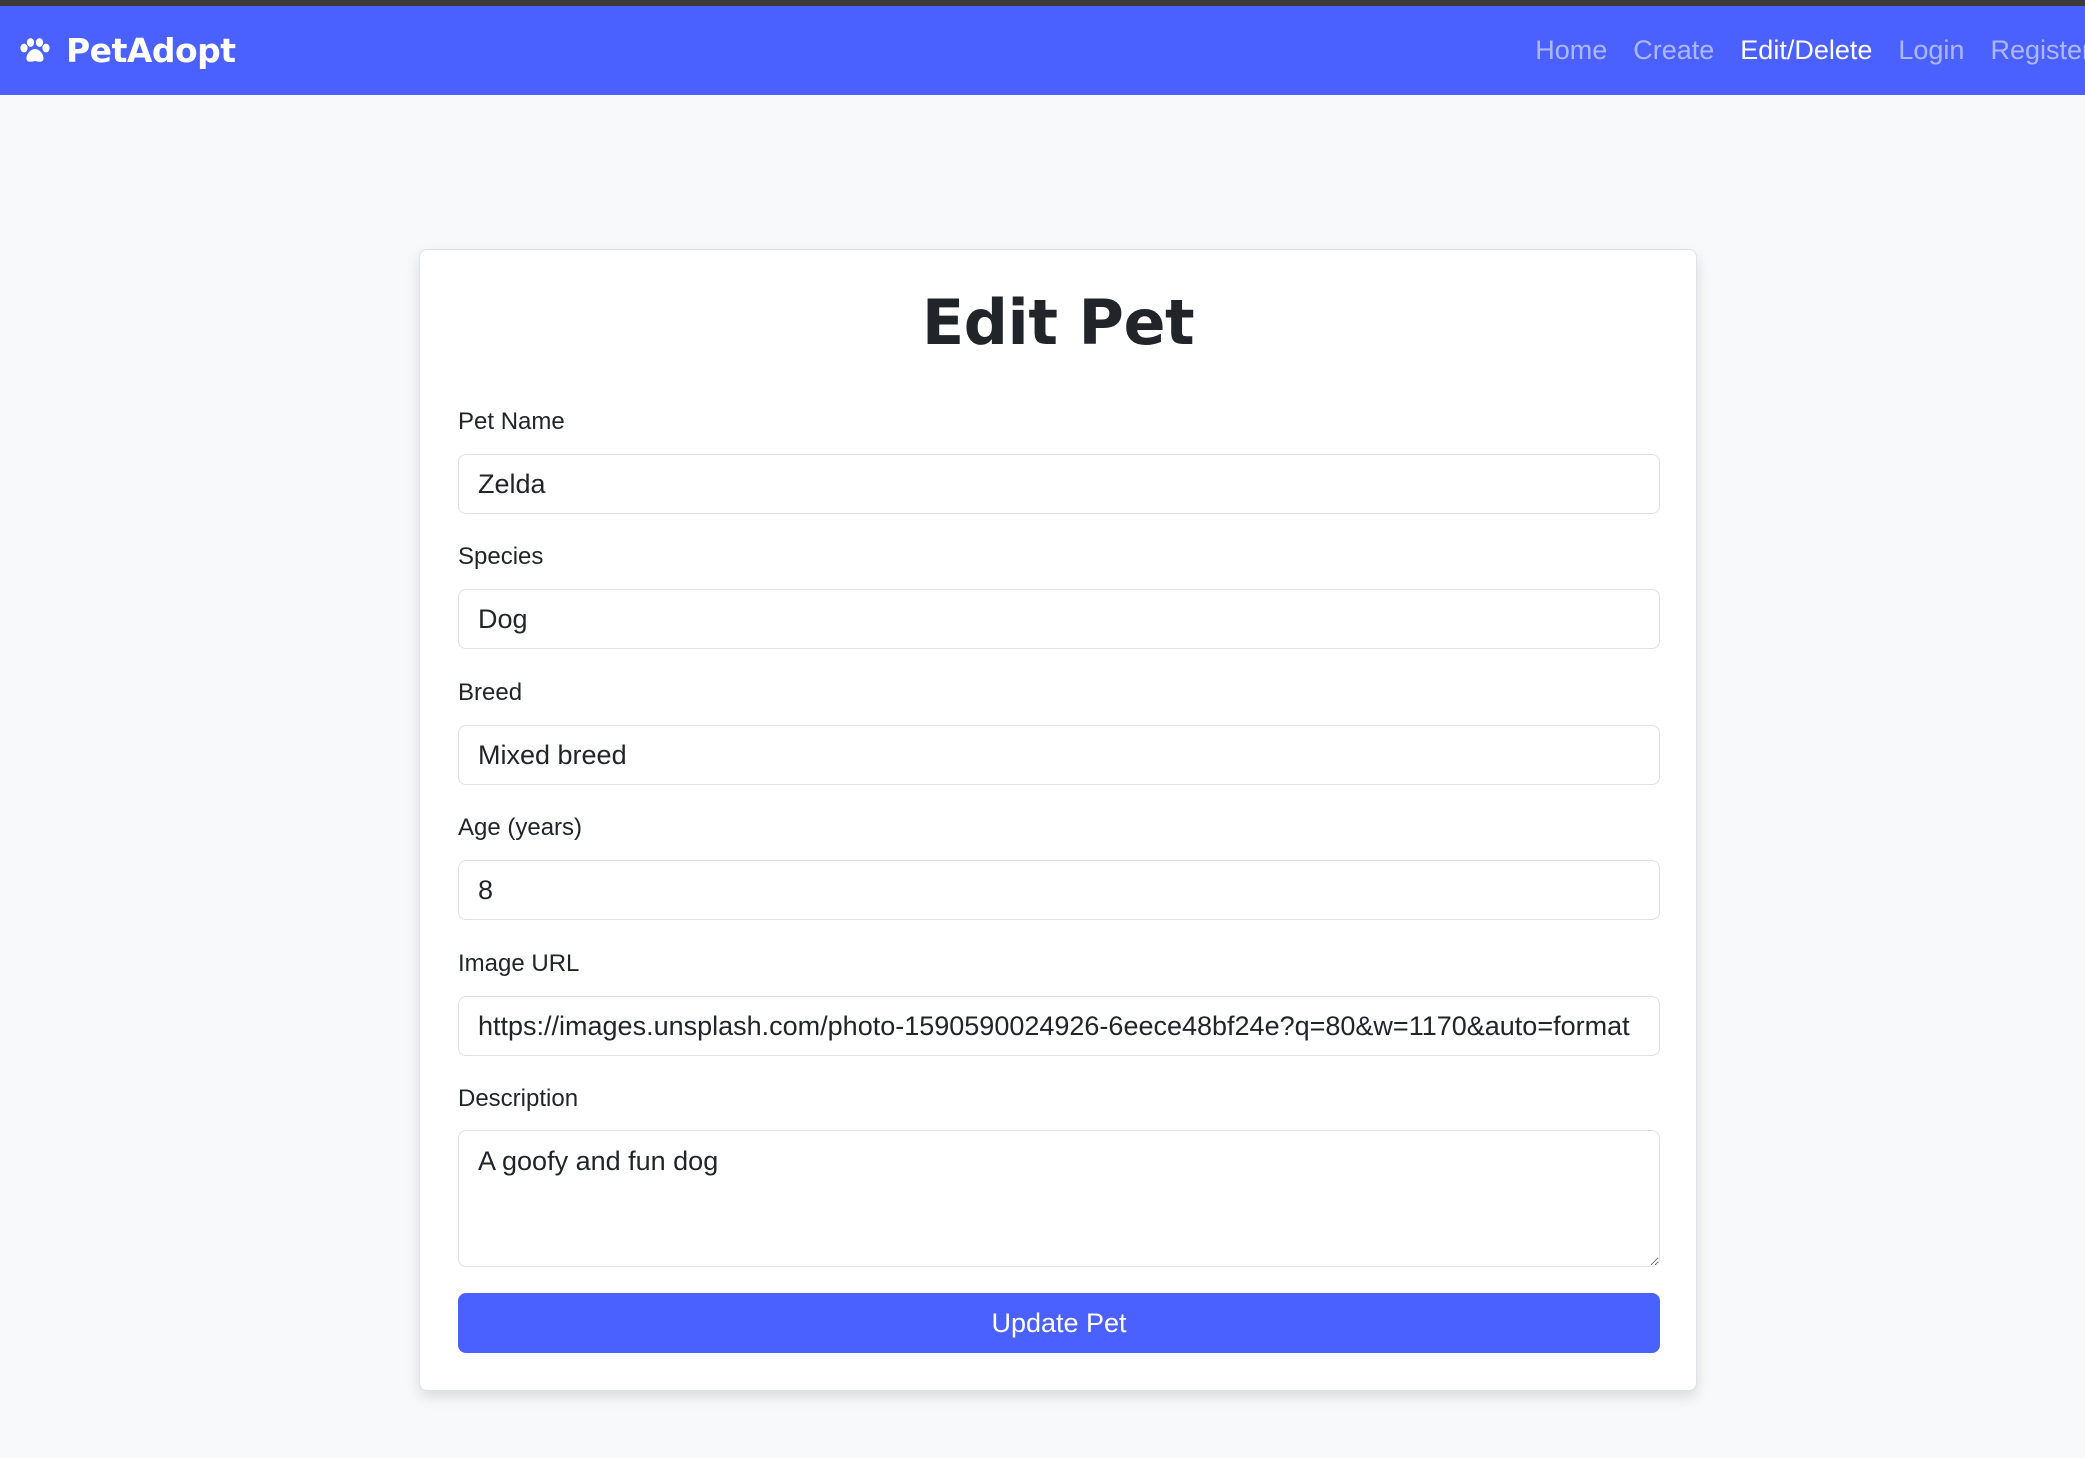 The height and width of the screenshot is (1458, 2085). Describe the element at coordinates (518, 1098) in the screenshot. I see `description-label: Description` at that location.